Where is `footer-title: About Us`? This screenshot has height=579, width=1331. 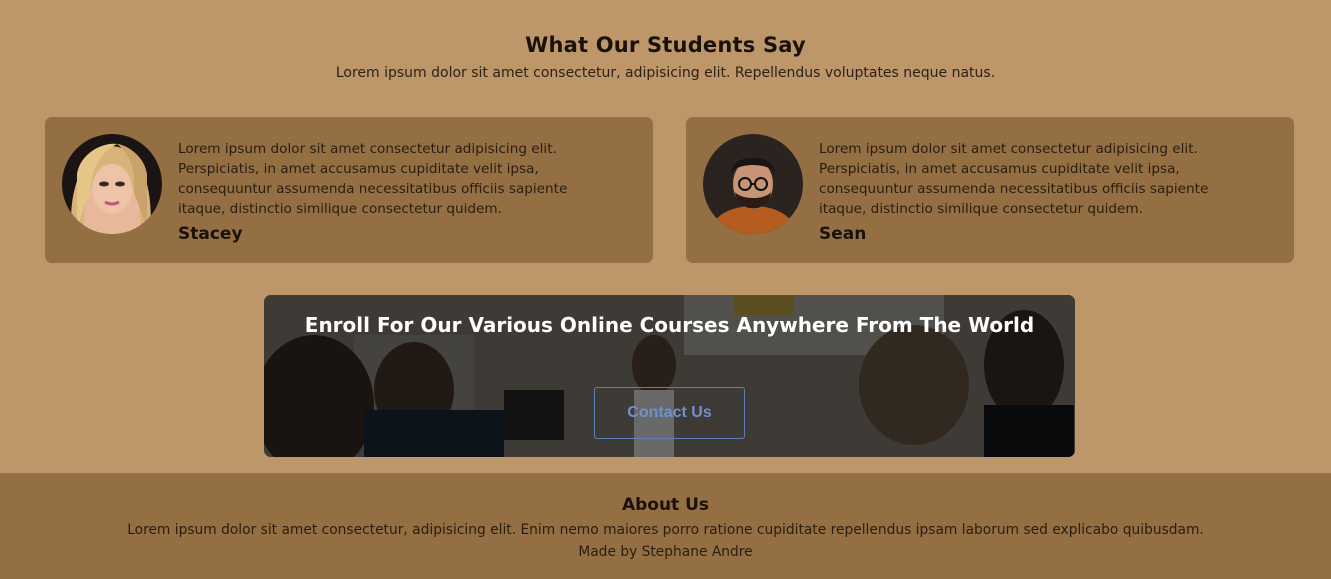 footer-title: About Us is located at coordinates (665, 505).